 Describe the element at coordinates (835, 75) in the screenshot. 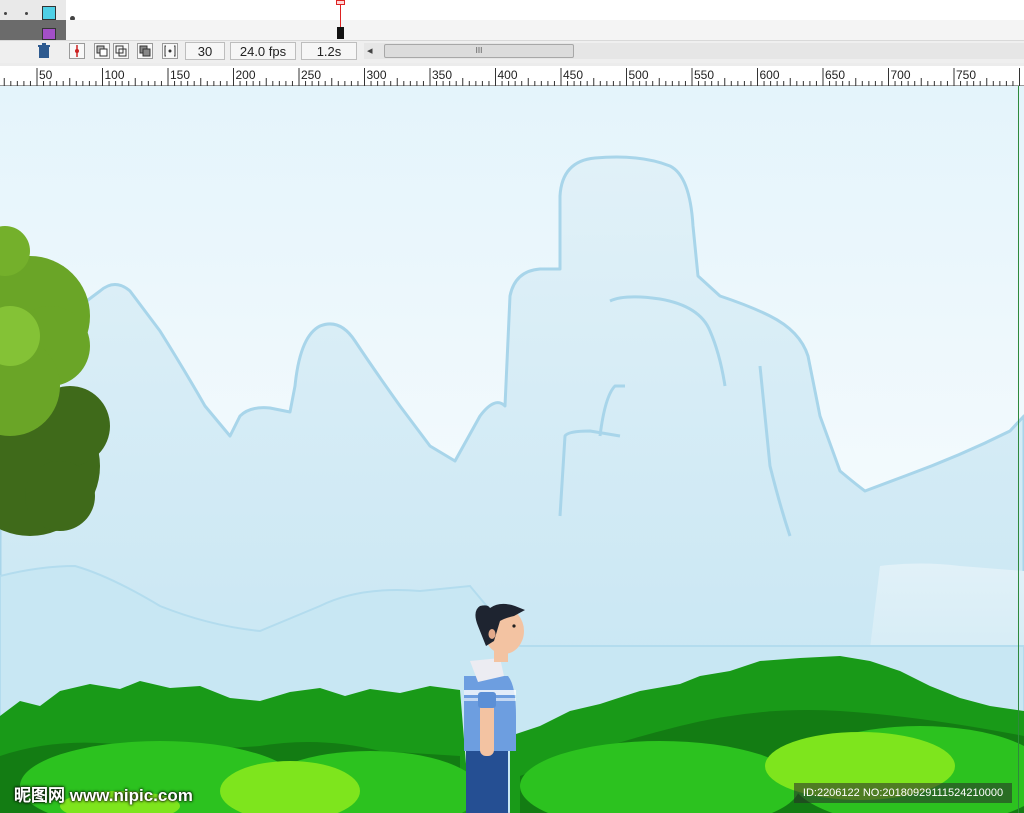

I see `ruler-label: 650` at that location.